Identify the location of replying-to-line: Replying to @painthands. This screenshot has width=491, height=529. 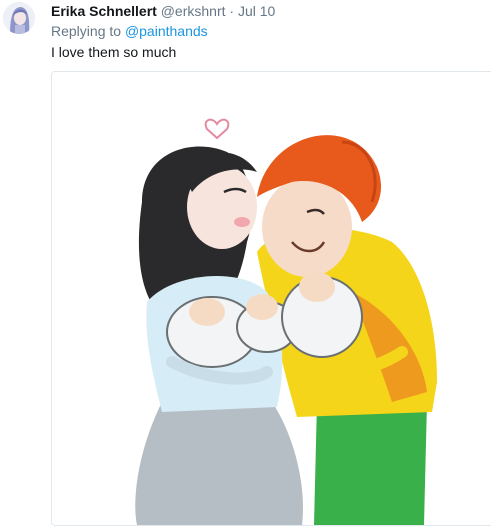
(129, 31).